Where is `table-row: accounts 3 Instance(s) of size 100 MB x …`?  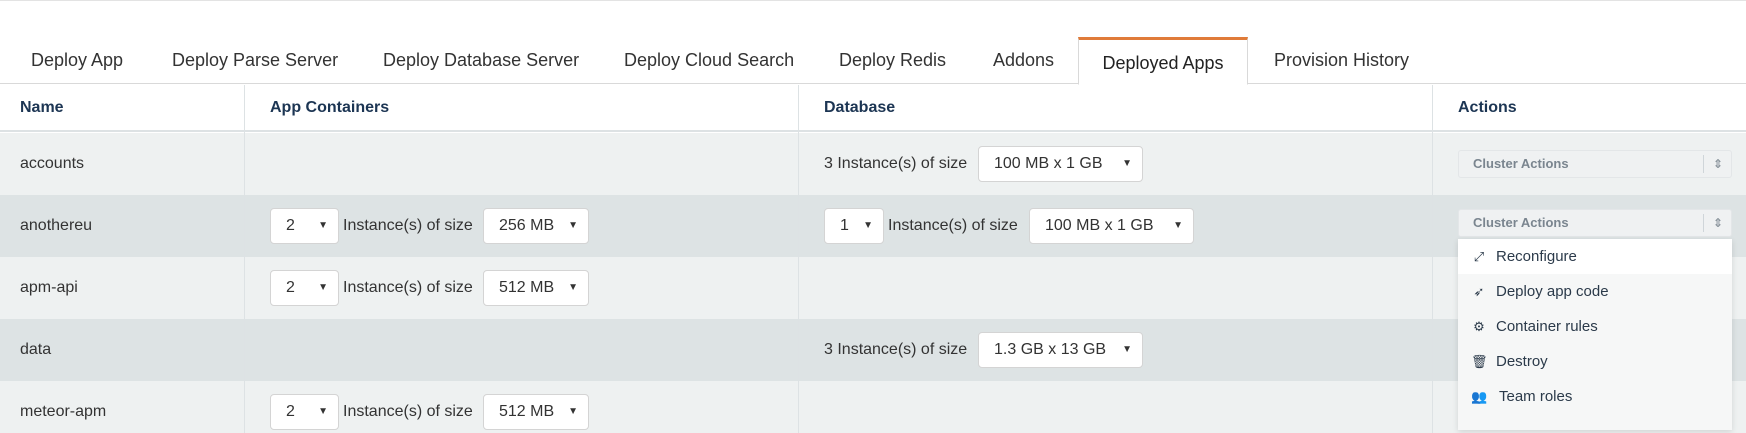
table-row: accounts 3 Instance(s) of size 100 MB x … is located at coordinates (873, 164).